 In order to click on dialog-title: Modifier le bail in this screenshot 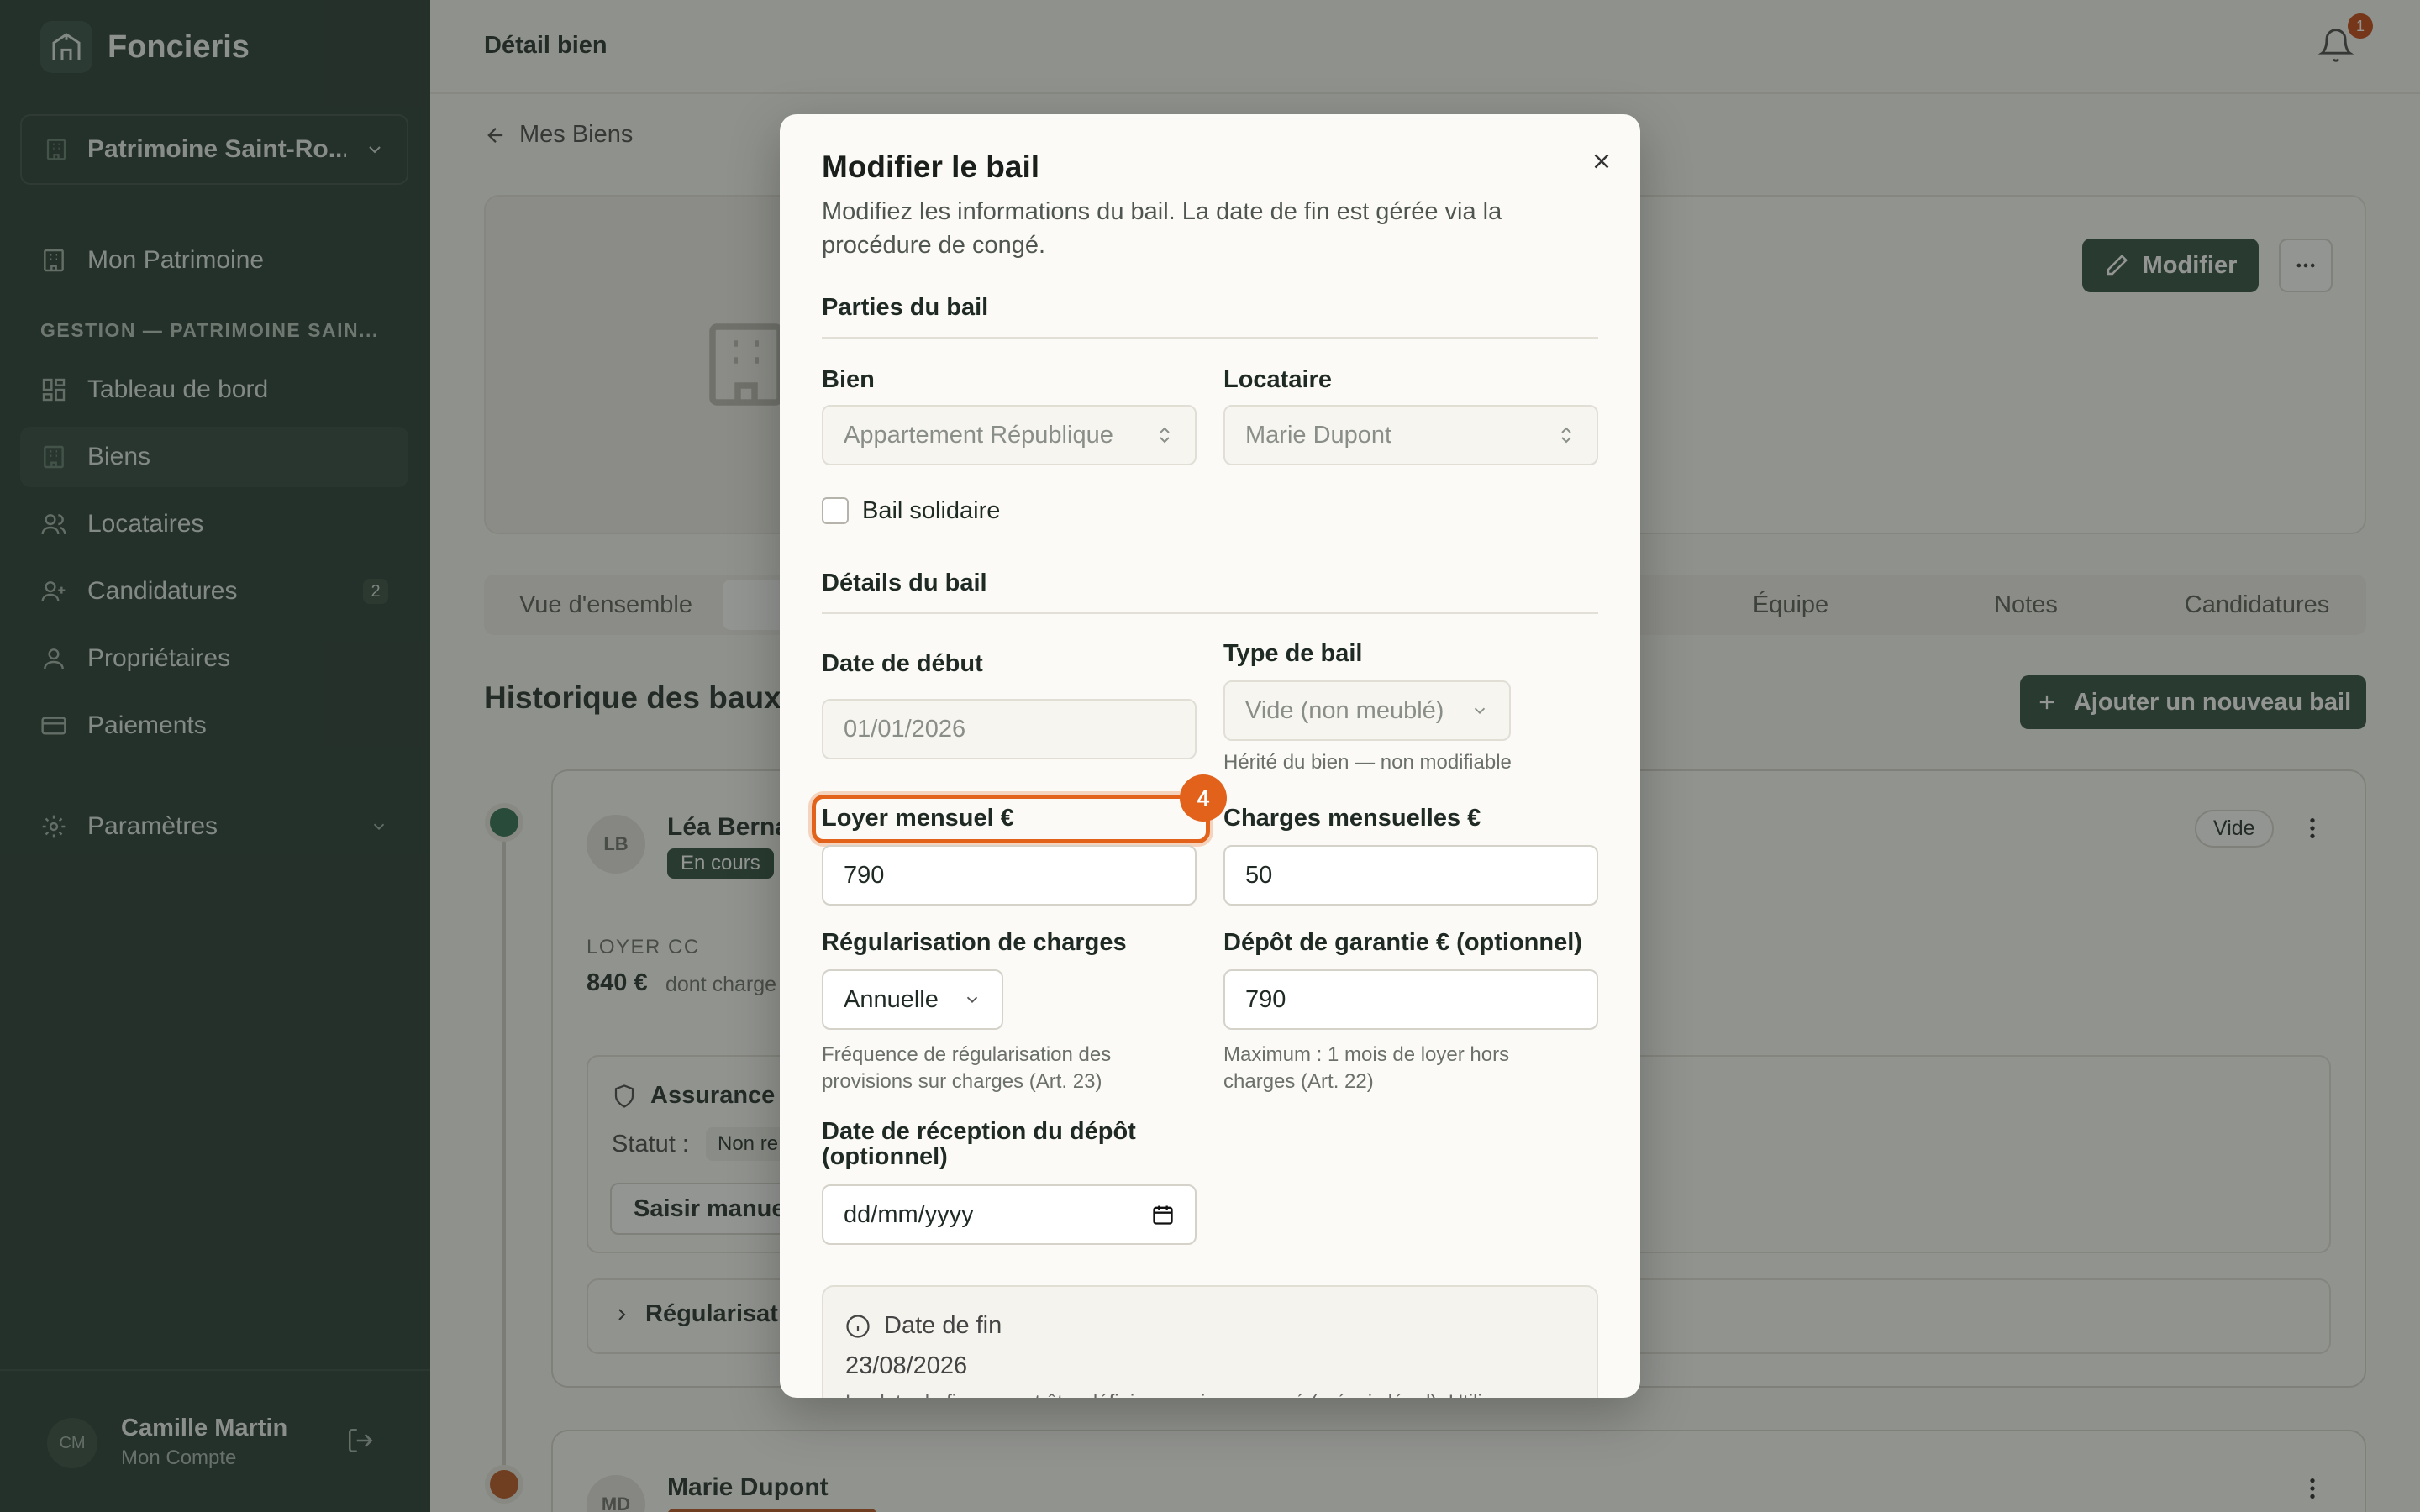, I will do `click(931, 167)`.